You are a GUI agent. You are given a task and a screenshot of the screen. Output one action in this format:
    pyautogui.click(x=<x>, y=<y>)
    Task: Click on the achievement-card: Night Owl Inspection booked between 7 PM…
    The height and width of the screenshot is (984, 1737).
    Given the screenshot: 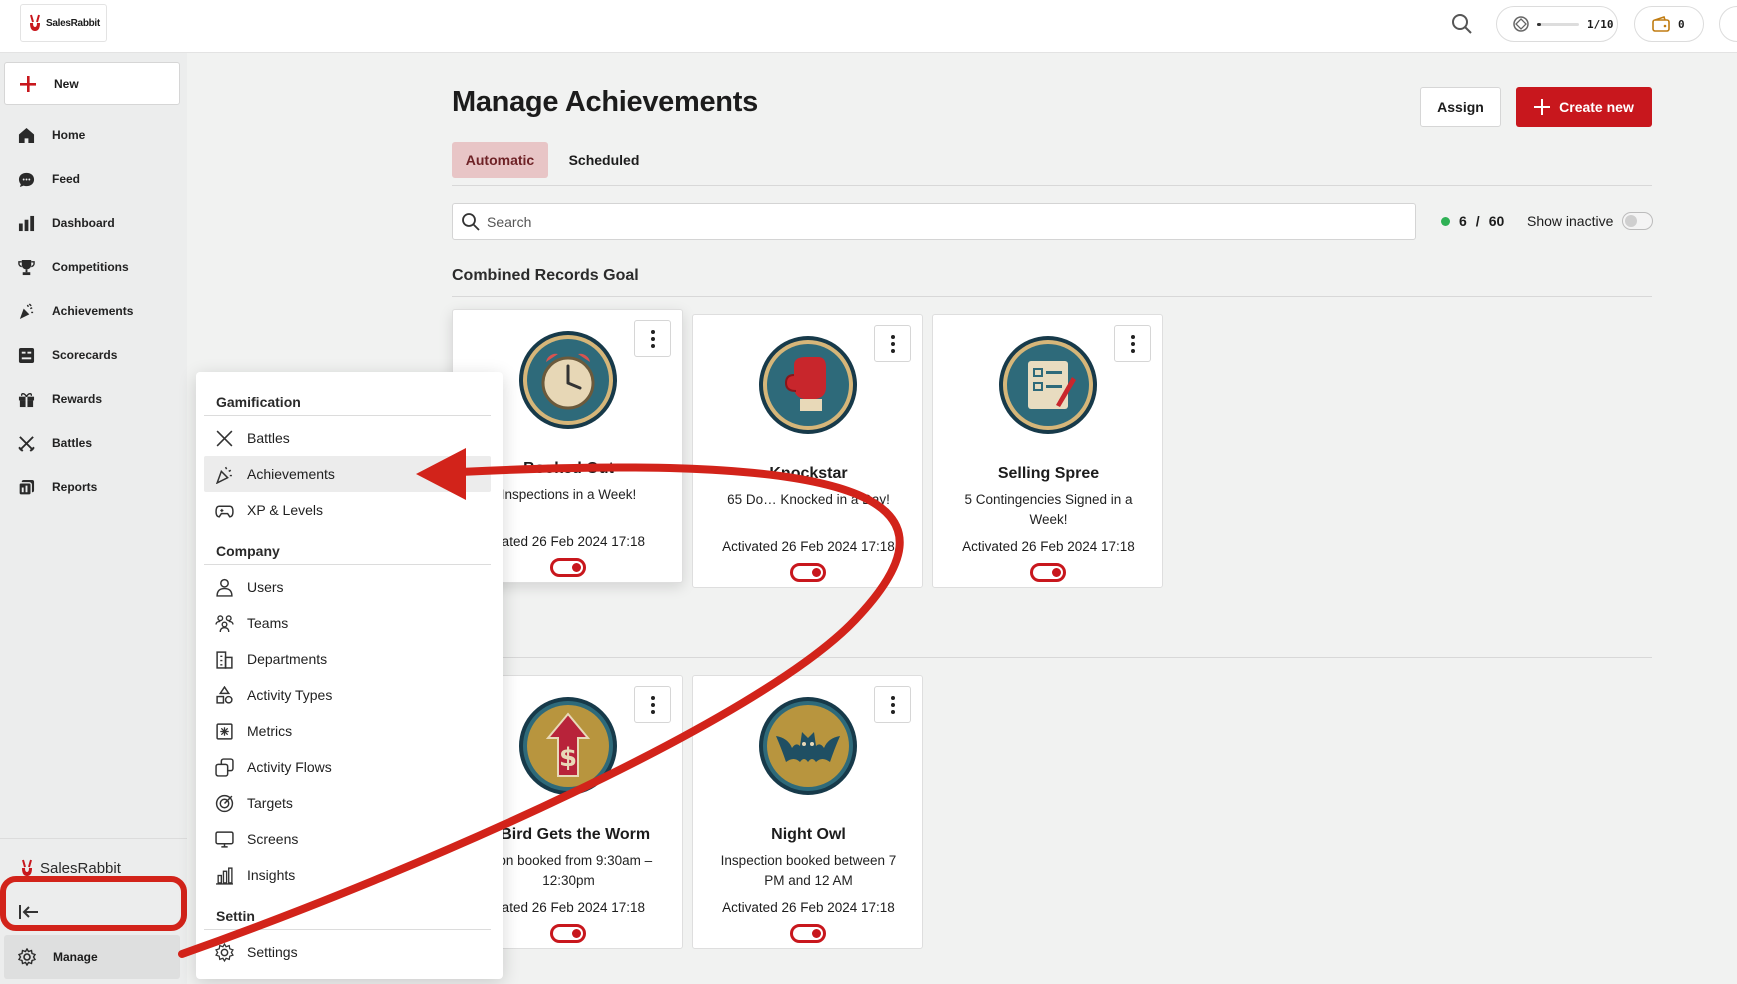 What is the action you would take?
    pyautogui.click(x=807, y=812)
    